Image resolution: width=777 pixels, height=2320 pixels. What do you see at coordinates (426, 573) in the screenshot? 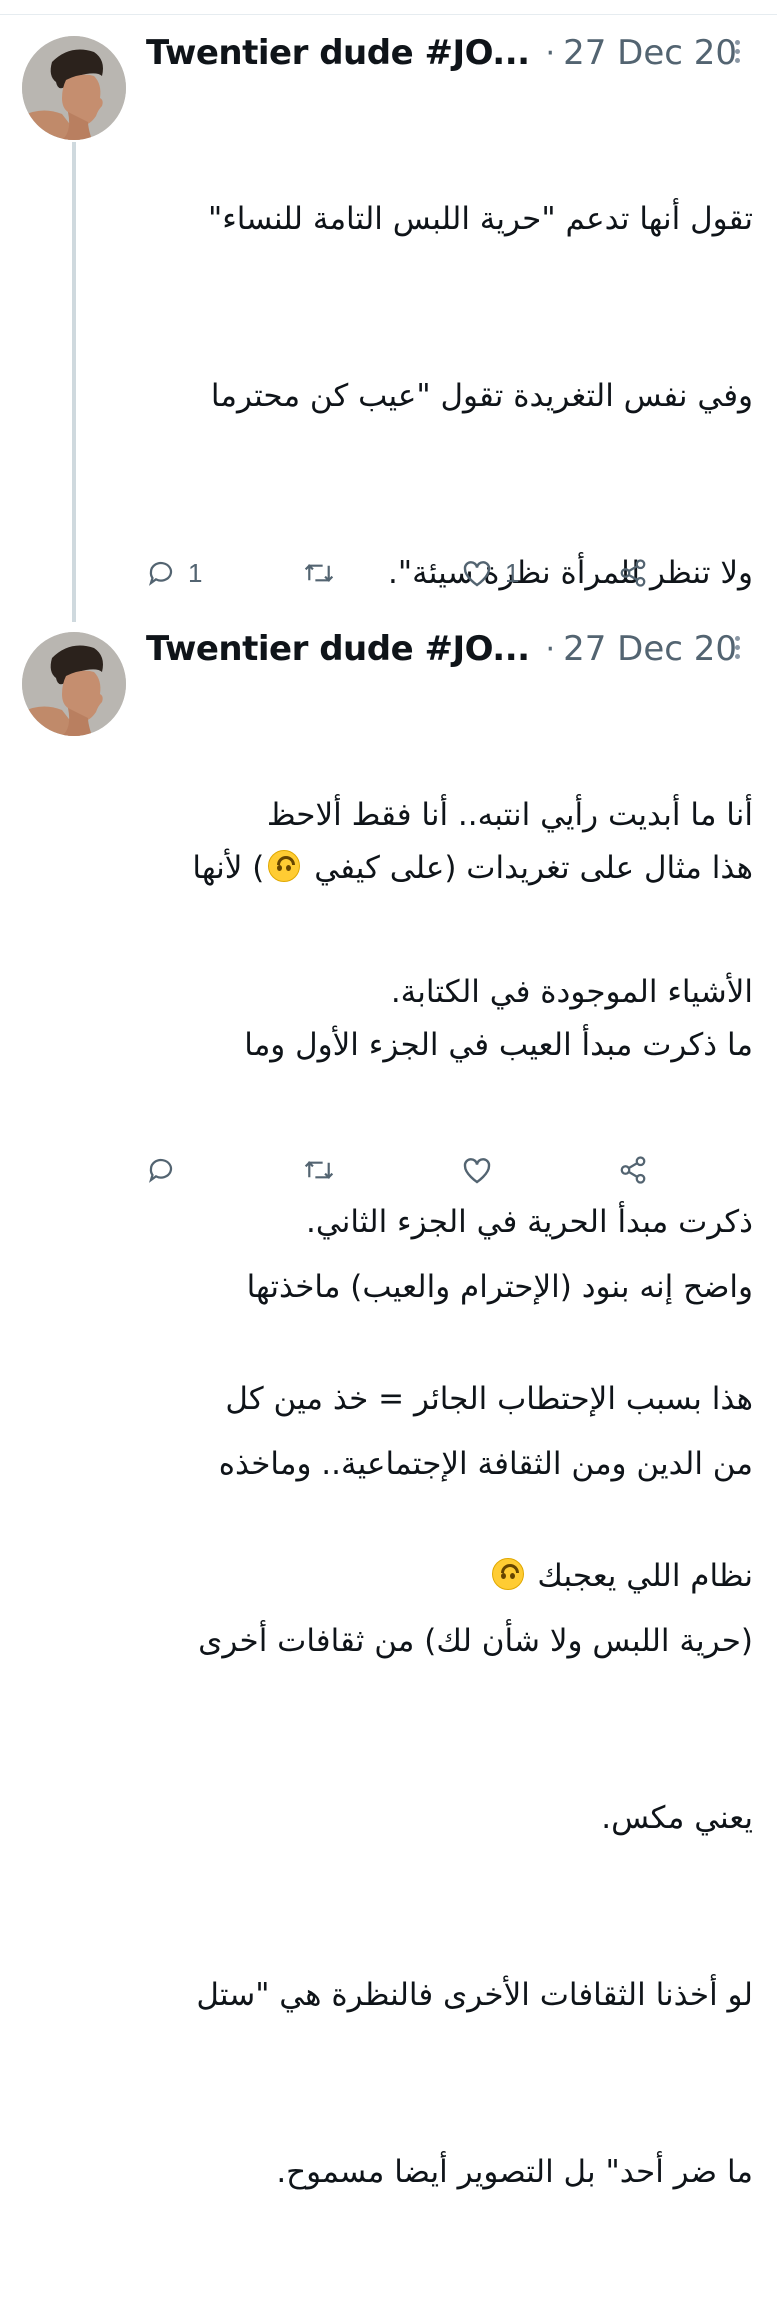
I see `tweet-actions: 1 1` at bounding box center [426, 573].